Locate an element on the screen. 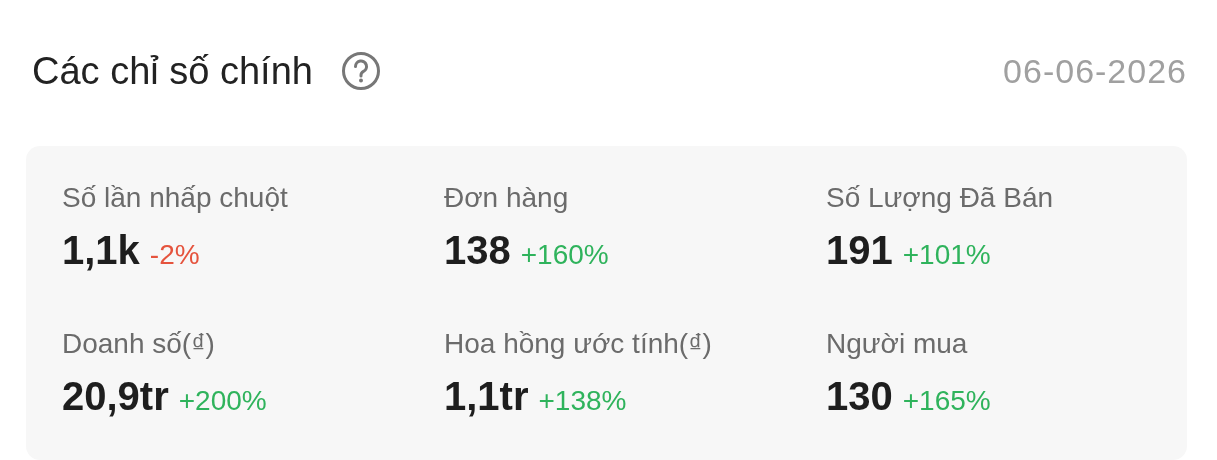 This screenshot has width=1217, height=460. metric-change: -2% is located at coordinates (174, 255).